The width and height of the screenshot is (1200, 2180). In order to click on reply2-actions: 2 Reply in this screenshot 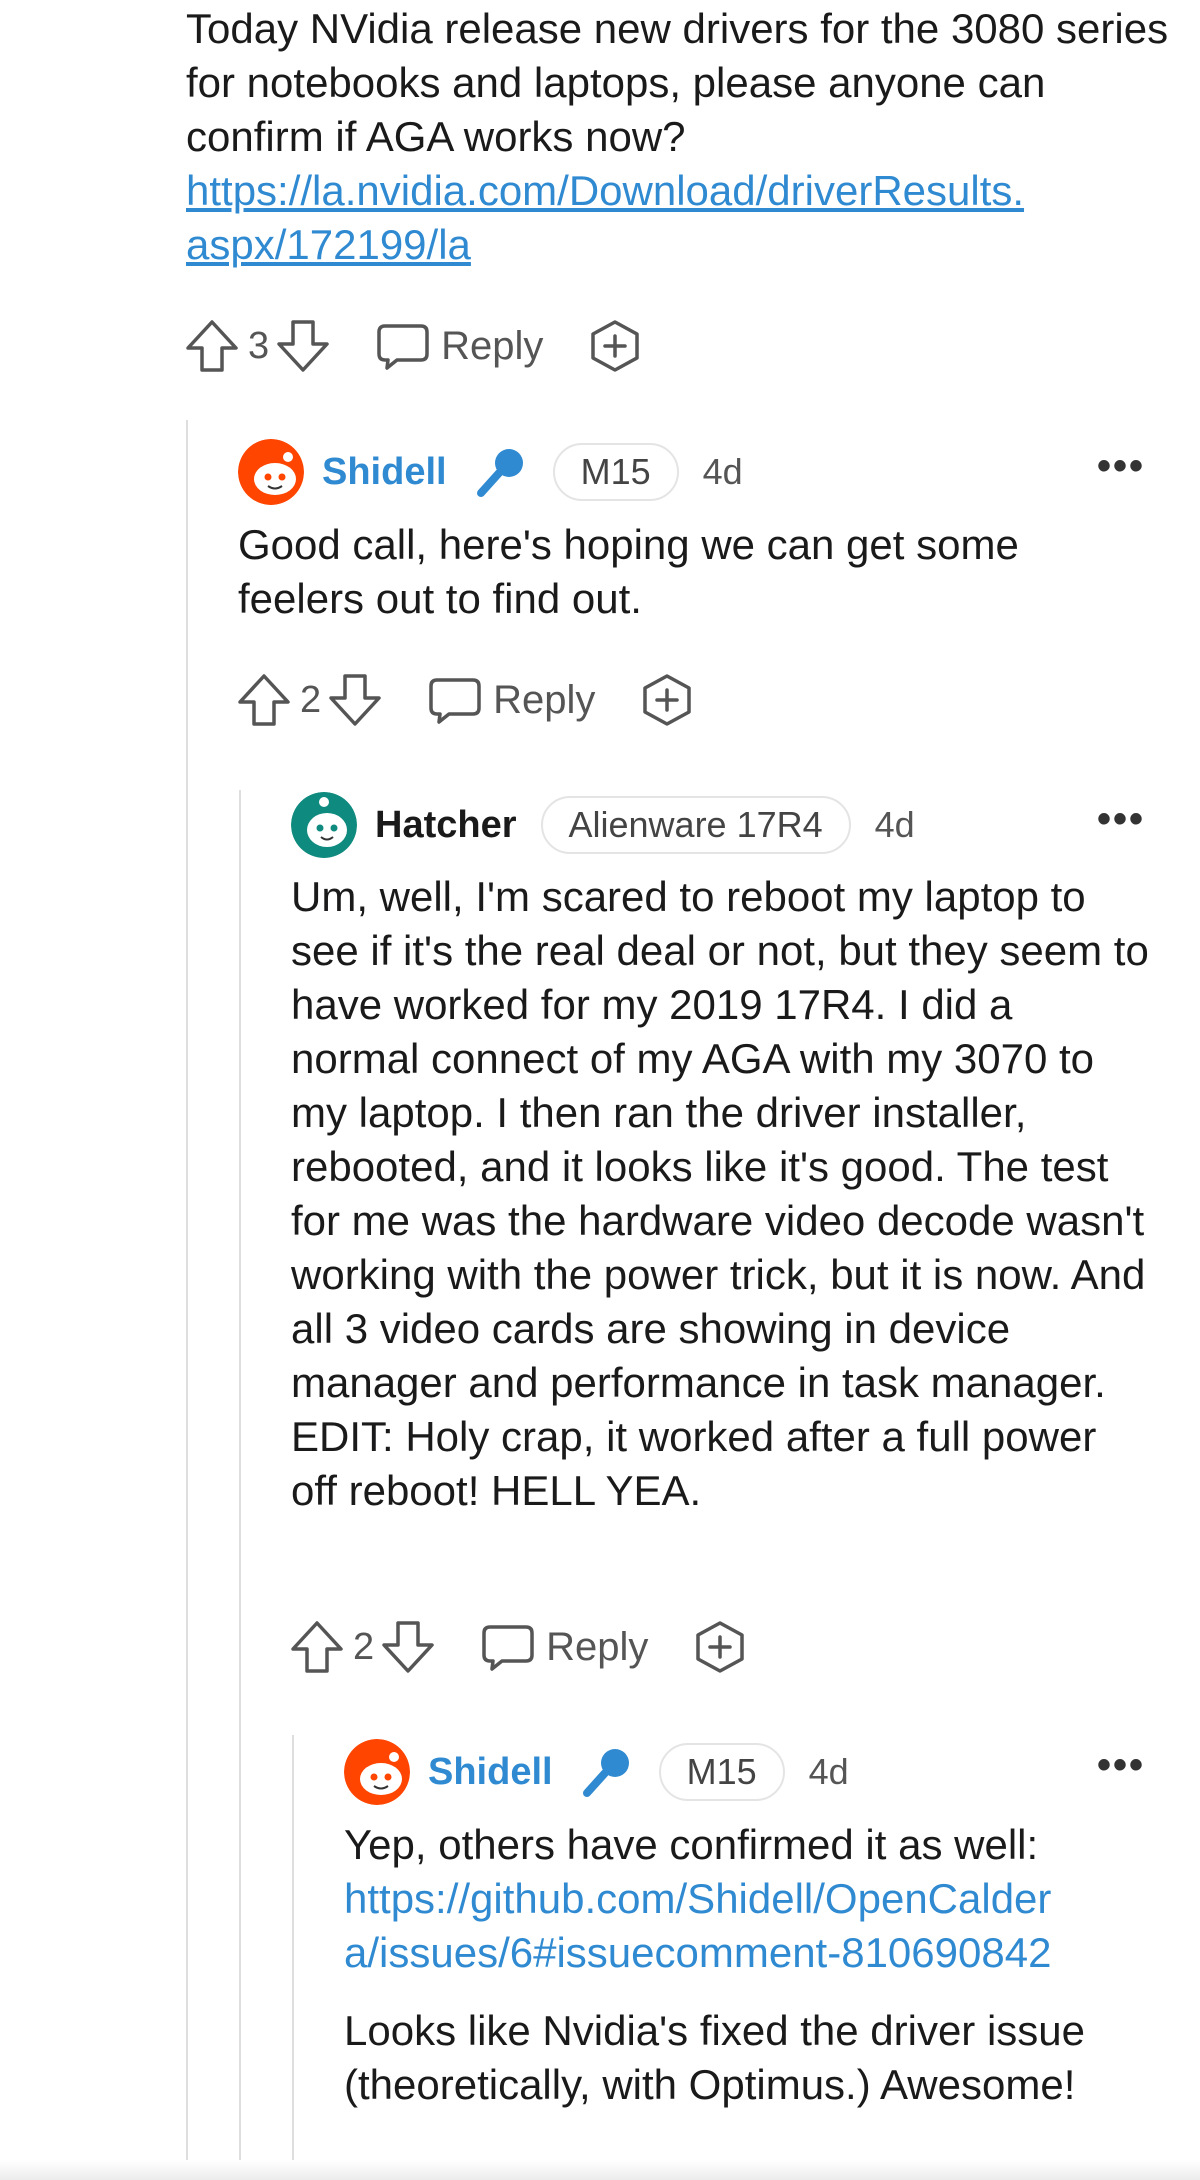, I will do `click(518, 1647)`.